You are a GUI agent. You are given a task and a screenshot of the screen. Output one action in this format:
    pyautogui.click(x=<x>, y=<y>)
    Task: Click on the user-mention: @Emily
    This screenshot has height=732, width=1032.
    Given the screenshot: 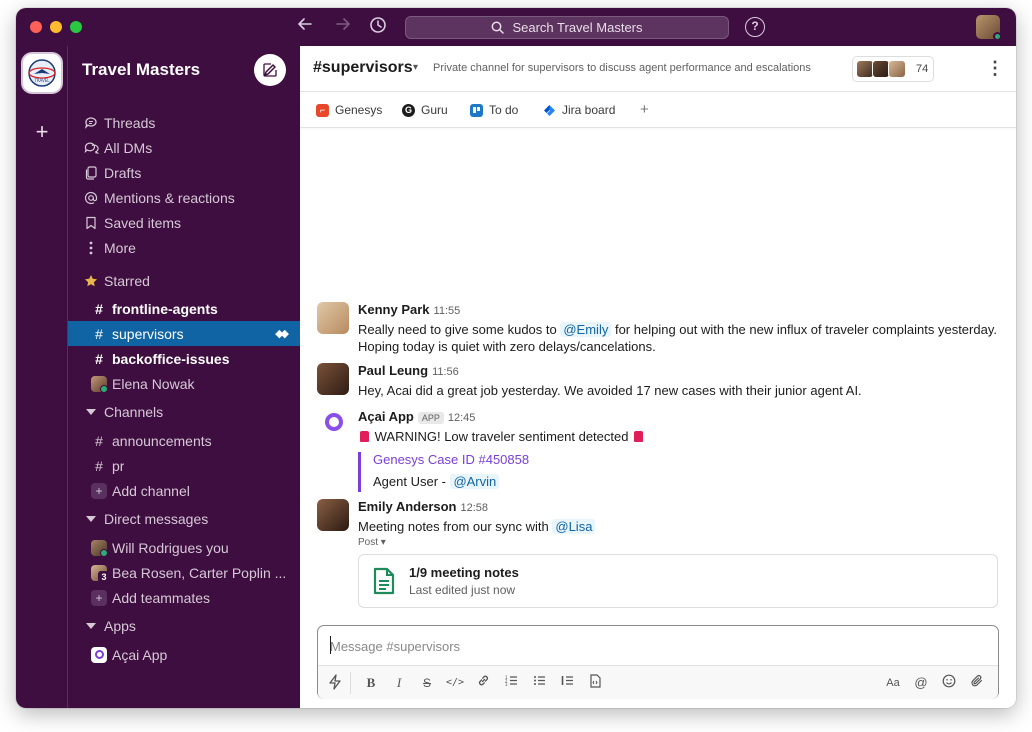 What is the action you would take?
    pyautogui.click(x=586, y=329)
    